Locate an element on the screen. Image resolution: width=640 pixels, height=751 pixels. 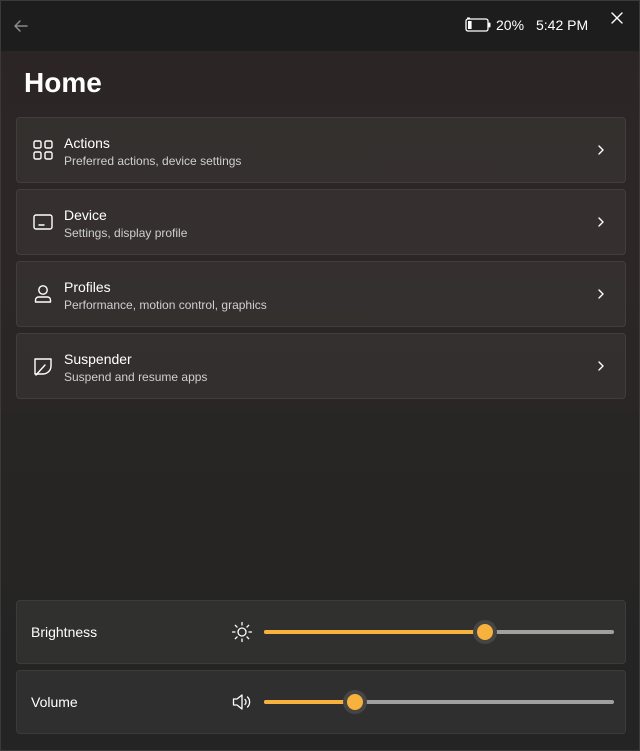
sun-icon is located at coordinates (242, 632).